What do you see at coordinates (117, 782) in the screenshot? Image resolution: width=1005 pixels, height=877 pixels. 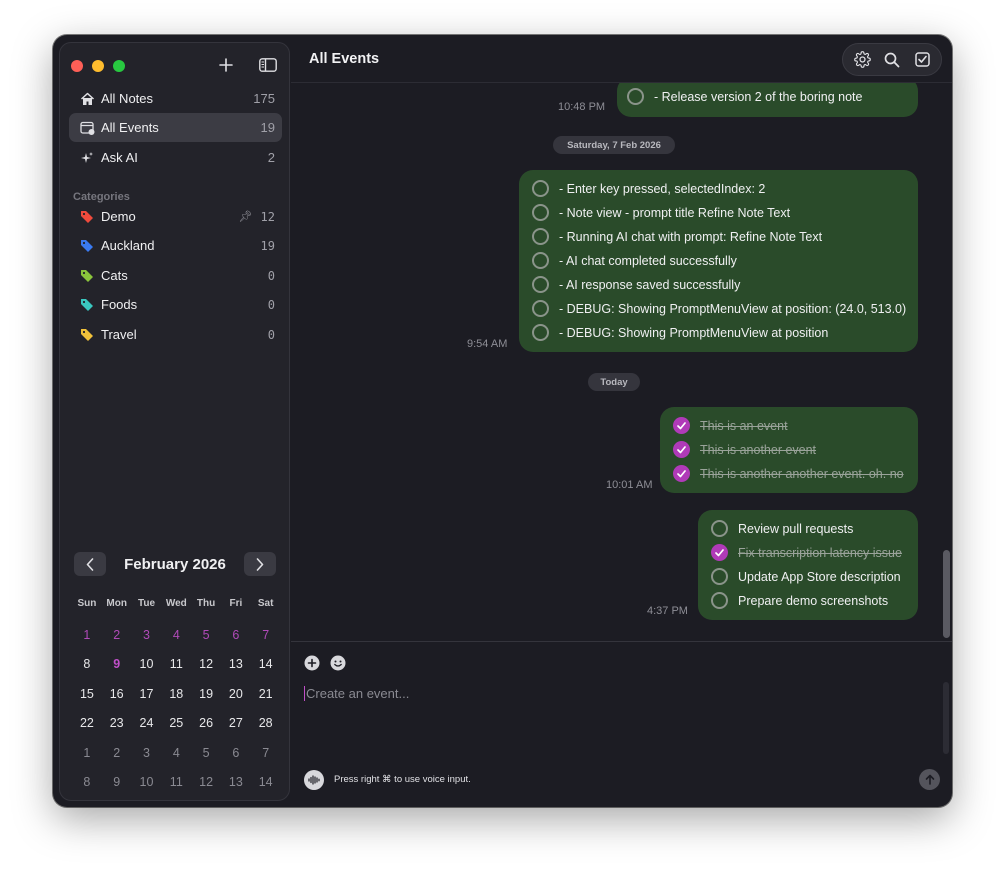 I see `calendar-day: 9` at bounding box center [117, 782].